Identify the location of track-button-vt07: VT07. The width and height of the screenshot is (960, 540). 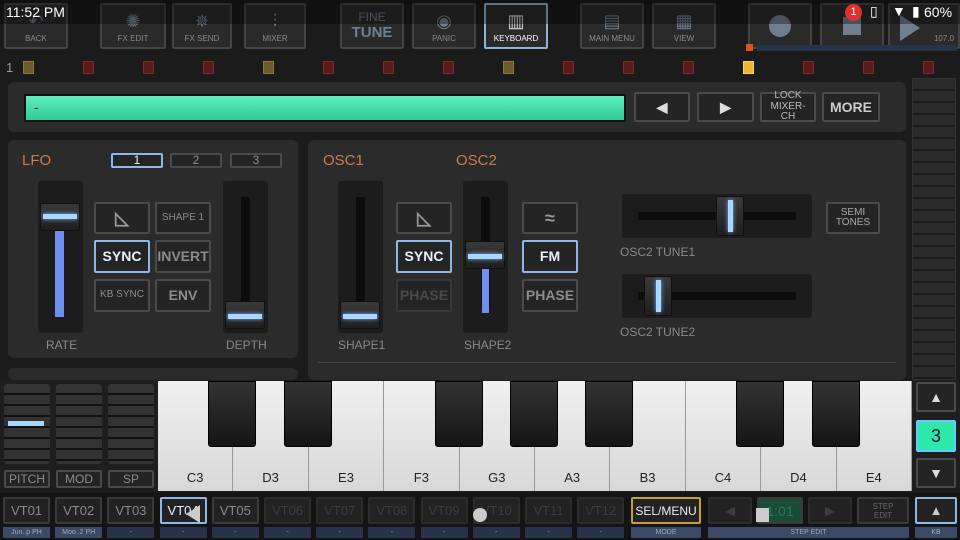
(340, 510).